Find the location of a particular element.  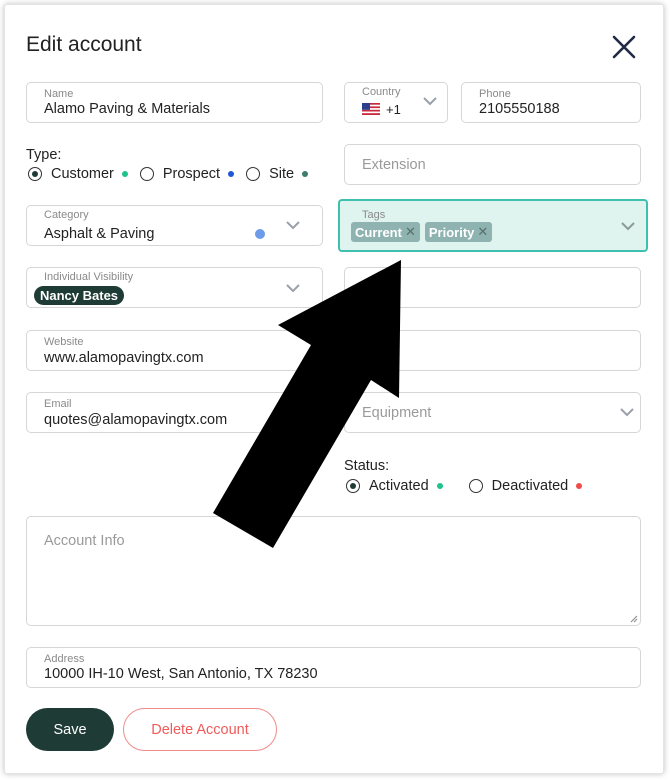

status-label: Status: is located at coordinates (367, 466).